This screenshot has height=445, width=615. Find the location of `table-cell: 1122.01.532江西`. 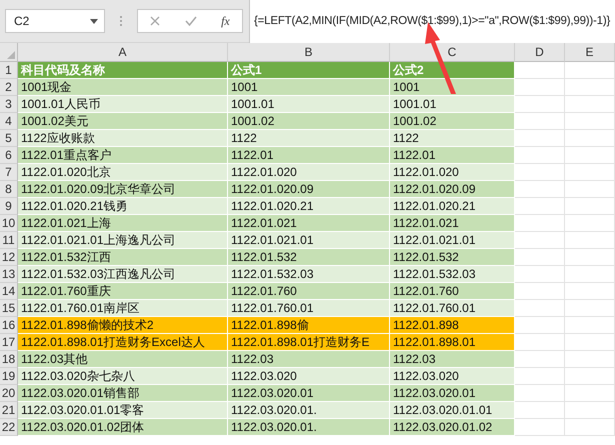

table-cell: 1122.01.532江西 is located at coordinates (123, 257).